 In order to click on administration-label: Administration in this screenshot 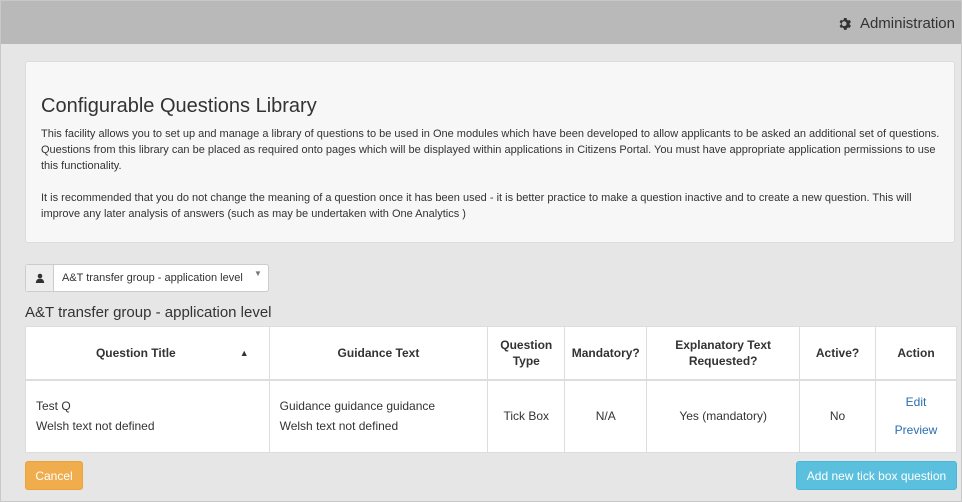, I will do `click(907, 23)`.